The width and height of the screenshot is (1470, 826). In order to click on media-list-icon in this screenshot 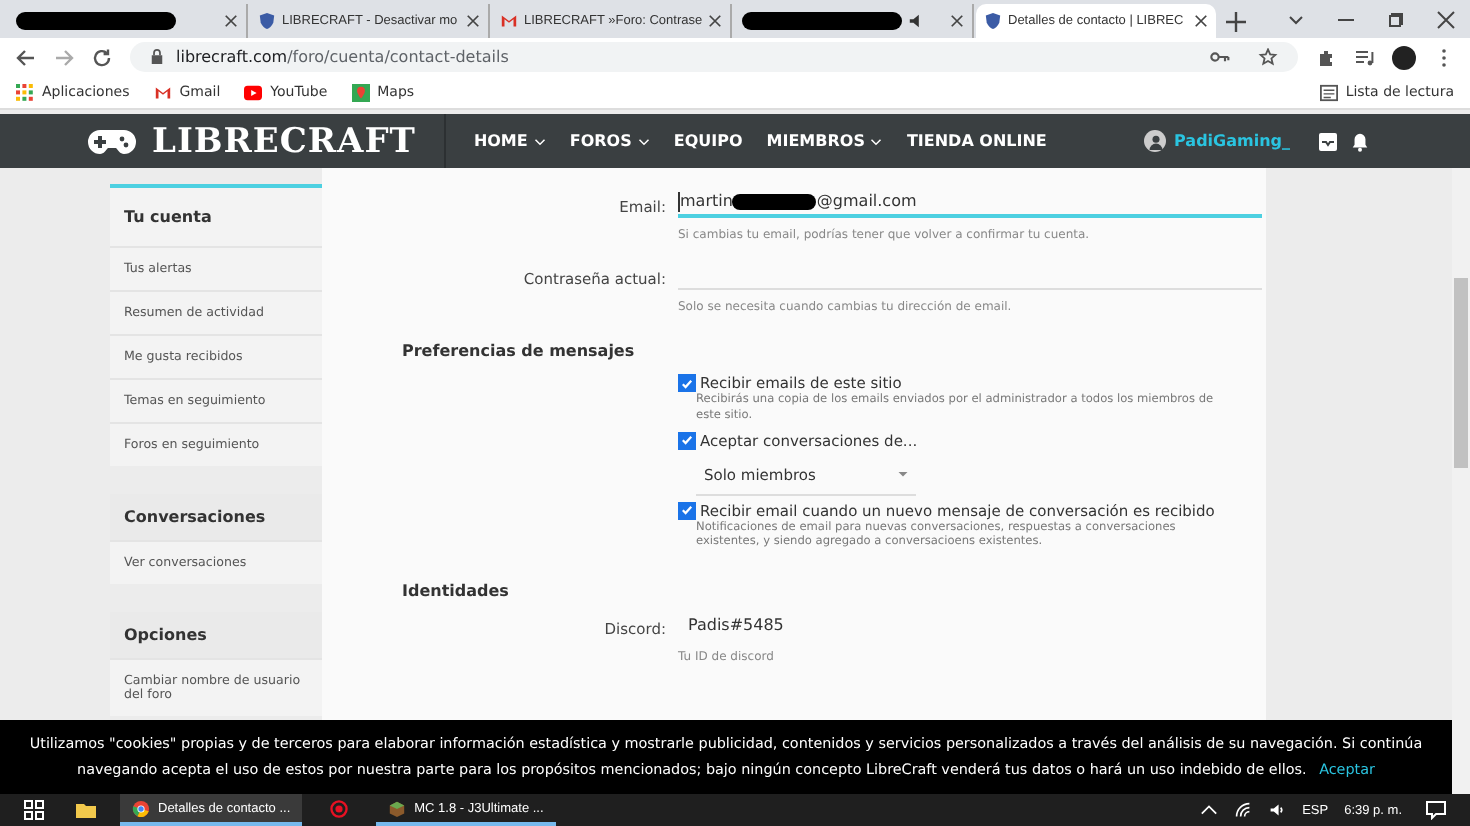, I will do `click(1364, 57)`.